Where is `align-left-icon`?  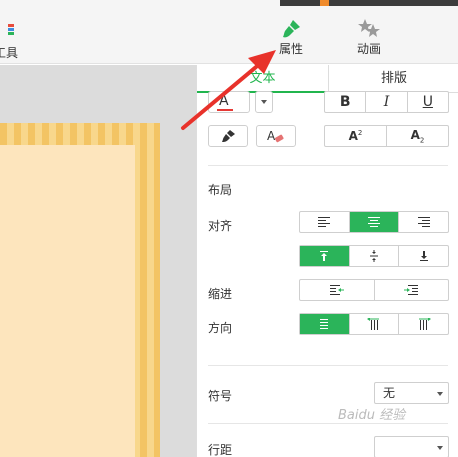
align-left-icon is located at coordinates (324, 222).